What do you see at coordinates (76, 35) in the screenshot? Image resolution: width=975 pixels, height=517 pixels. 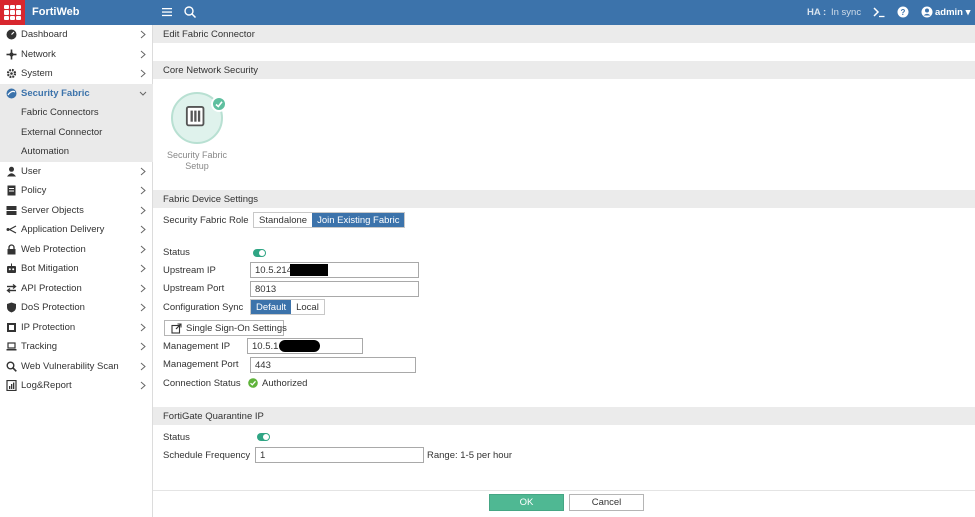 I see `sidebar-item-dashboard: Dashboard` at bounding box center [76, 35].